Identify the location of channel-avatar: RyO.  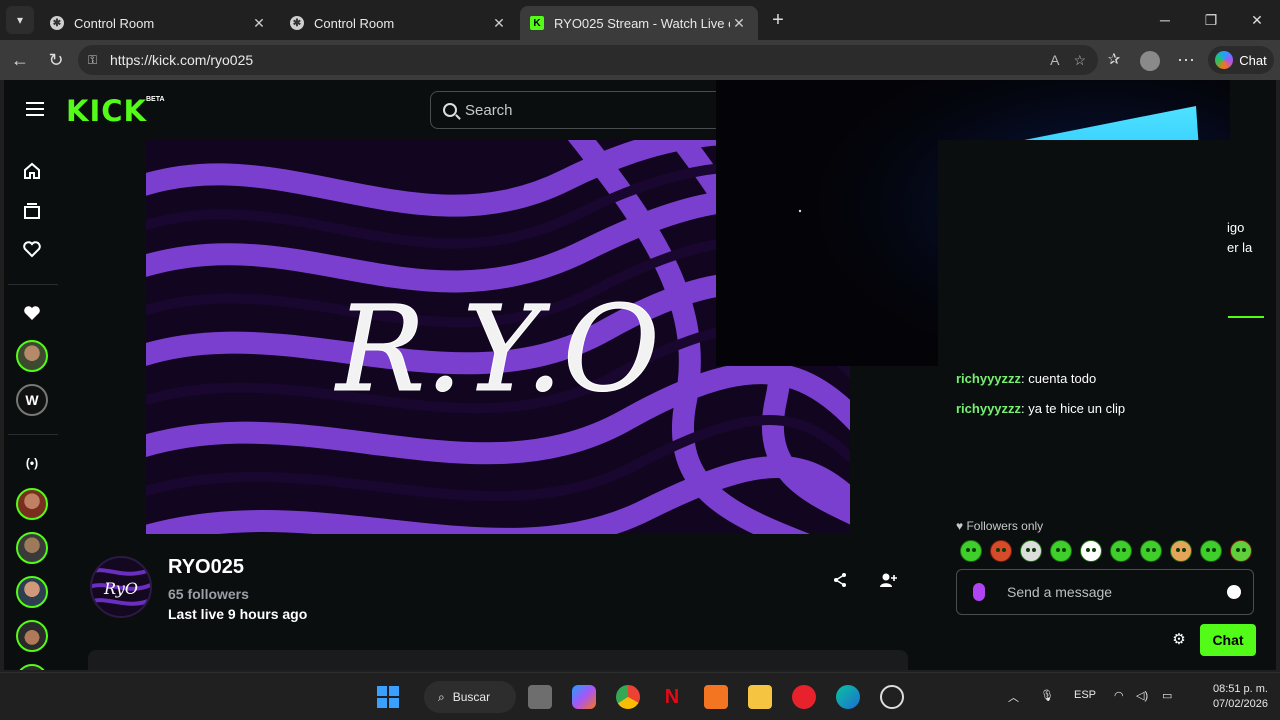
(121, 587).